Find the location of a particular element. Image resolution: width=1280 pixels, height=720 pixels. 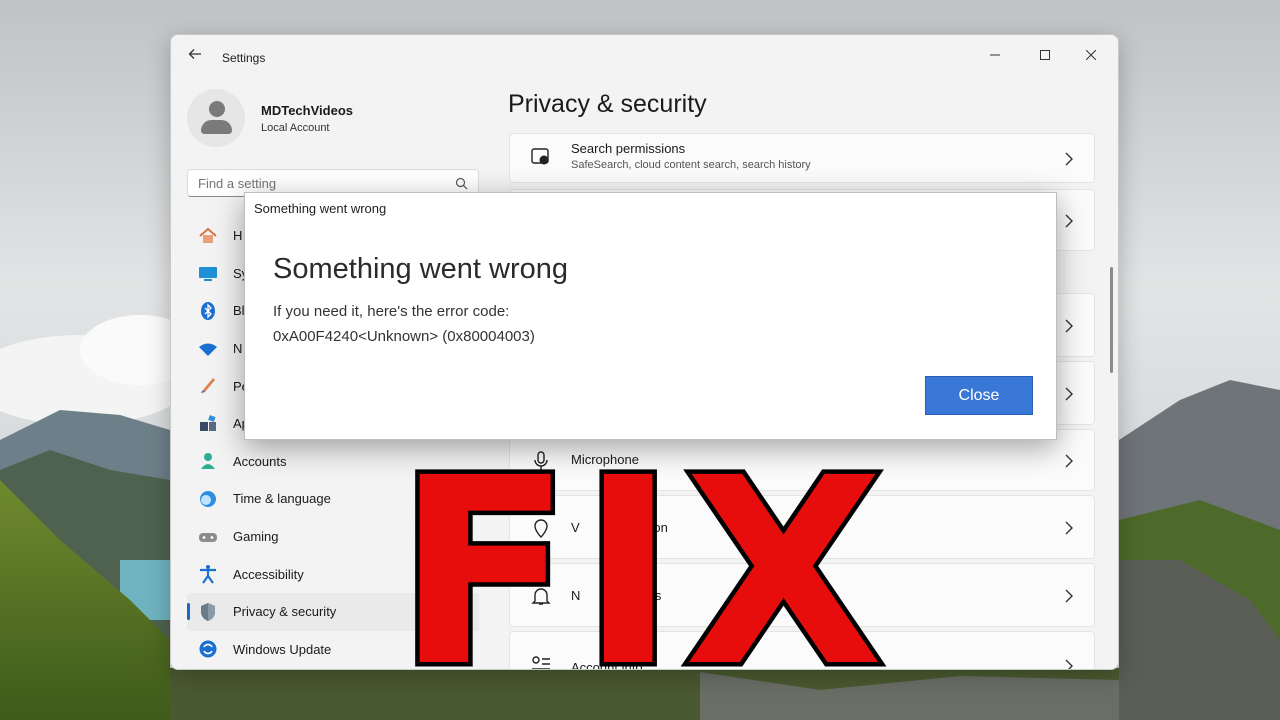

close-window-button is located at coordinates (1091, 55).